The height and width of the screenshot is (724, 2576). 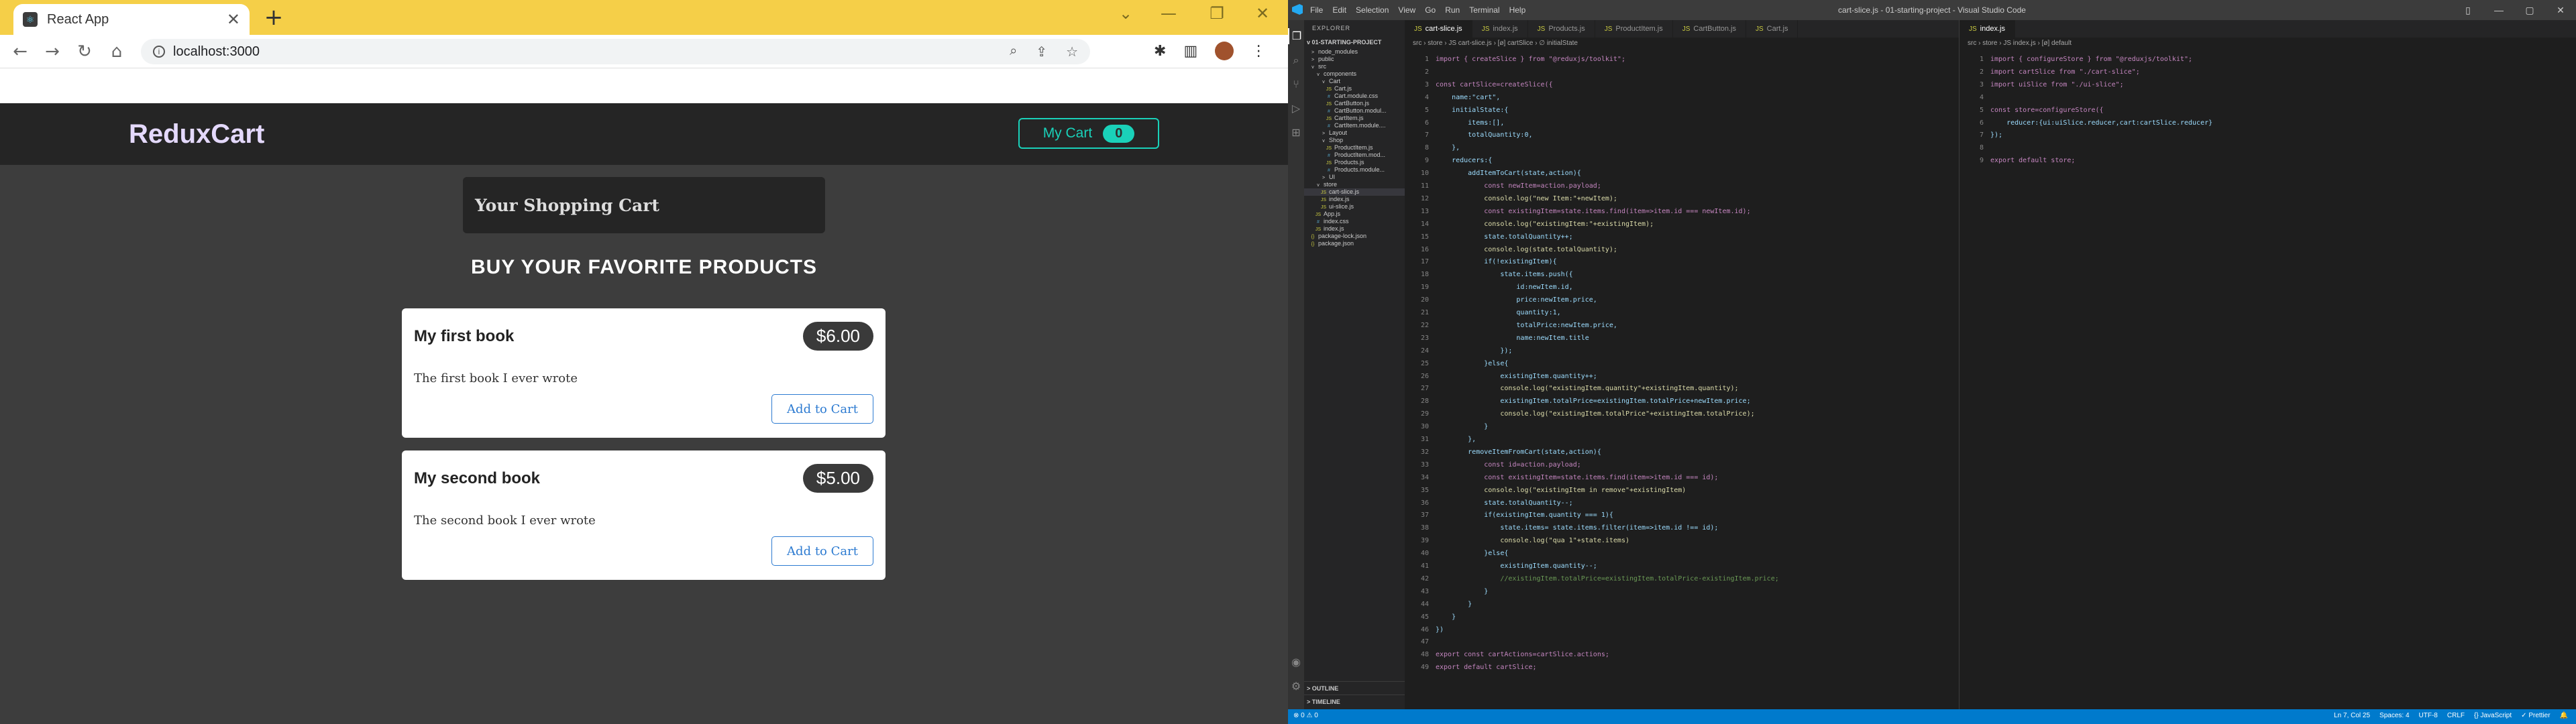 What do you see at coordinates (1217, 13) in the screenshot?
I see `maximize-icon: ❐` at bounding box center [1217, 13].